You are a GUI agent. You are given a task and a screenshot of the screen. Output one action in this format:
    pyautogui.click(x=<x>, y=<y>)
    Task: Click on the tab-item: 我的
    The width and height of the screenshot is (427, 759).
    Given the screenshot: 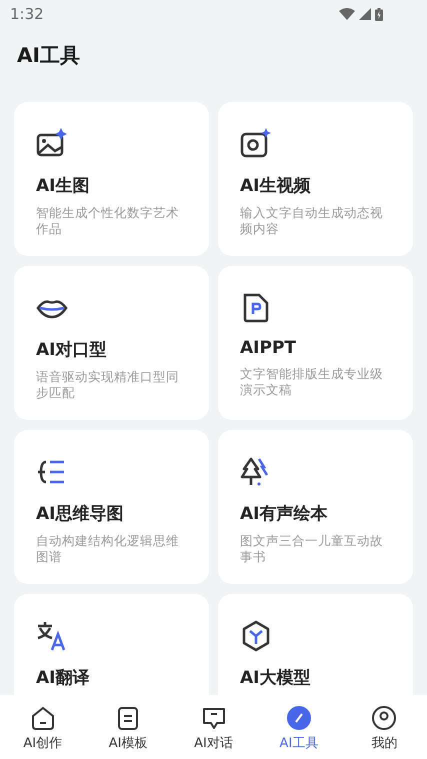 What is the action you would take?
    pyautogui.click(x=384, y=727)
    